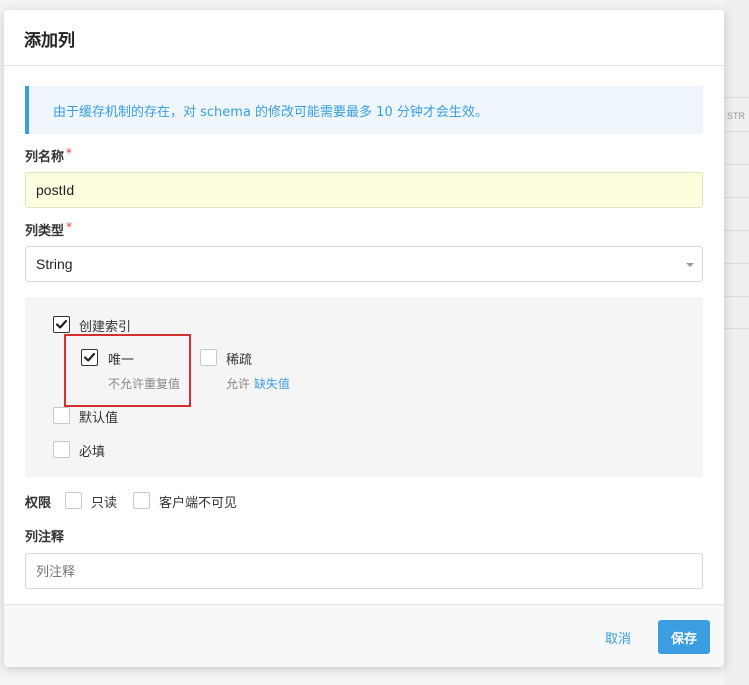 This screenshot has width=749, height=685. Describe the element at coordinates (364, 156) in the screenshot. I see `column-name-label: 列名称 *` at that location.